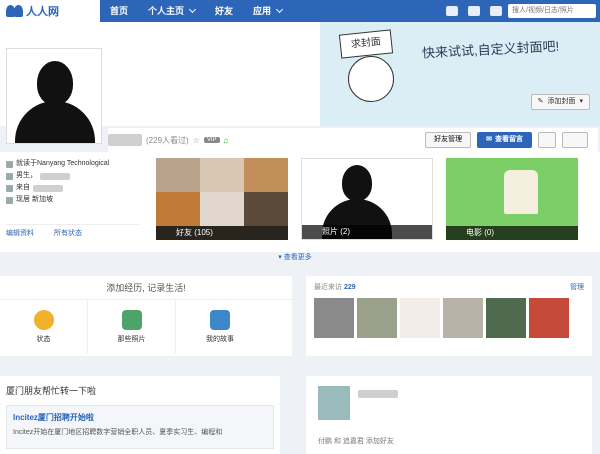 The height and width of the screenshot is (454, 600). I want to click on top-icons, so click(474, 11).